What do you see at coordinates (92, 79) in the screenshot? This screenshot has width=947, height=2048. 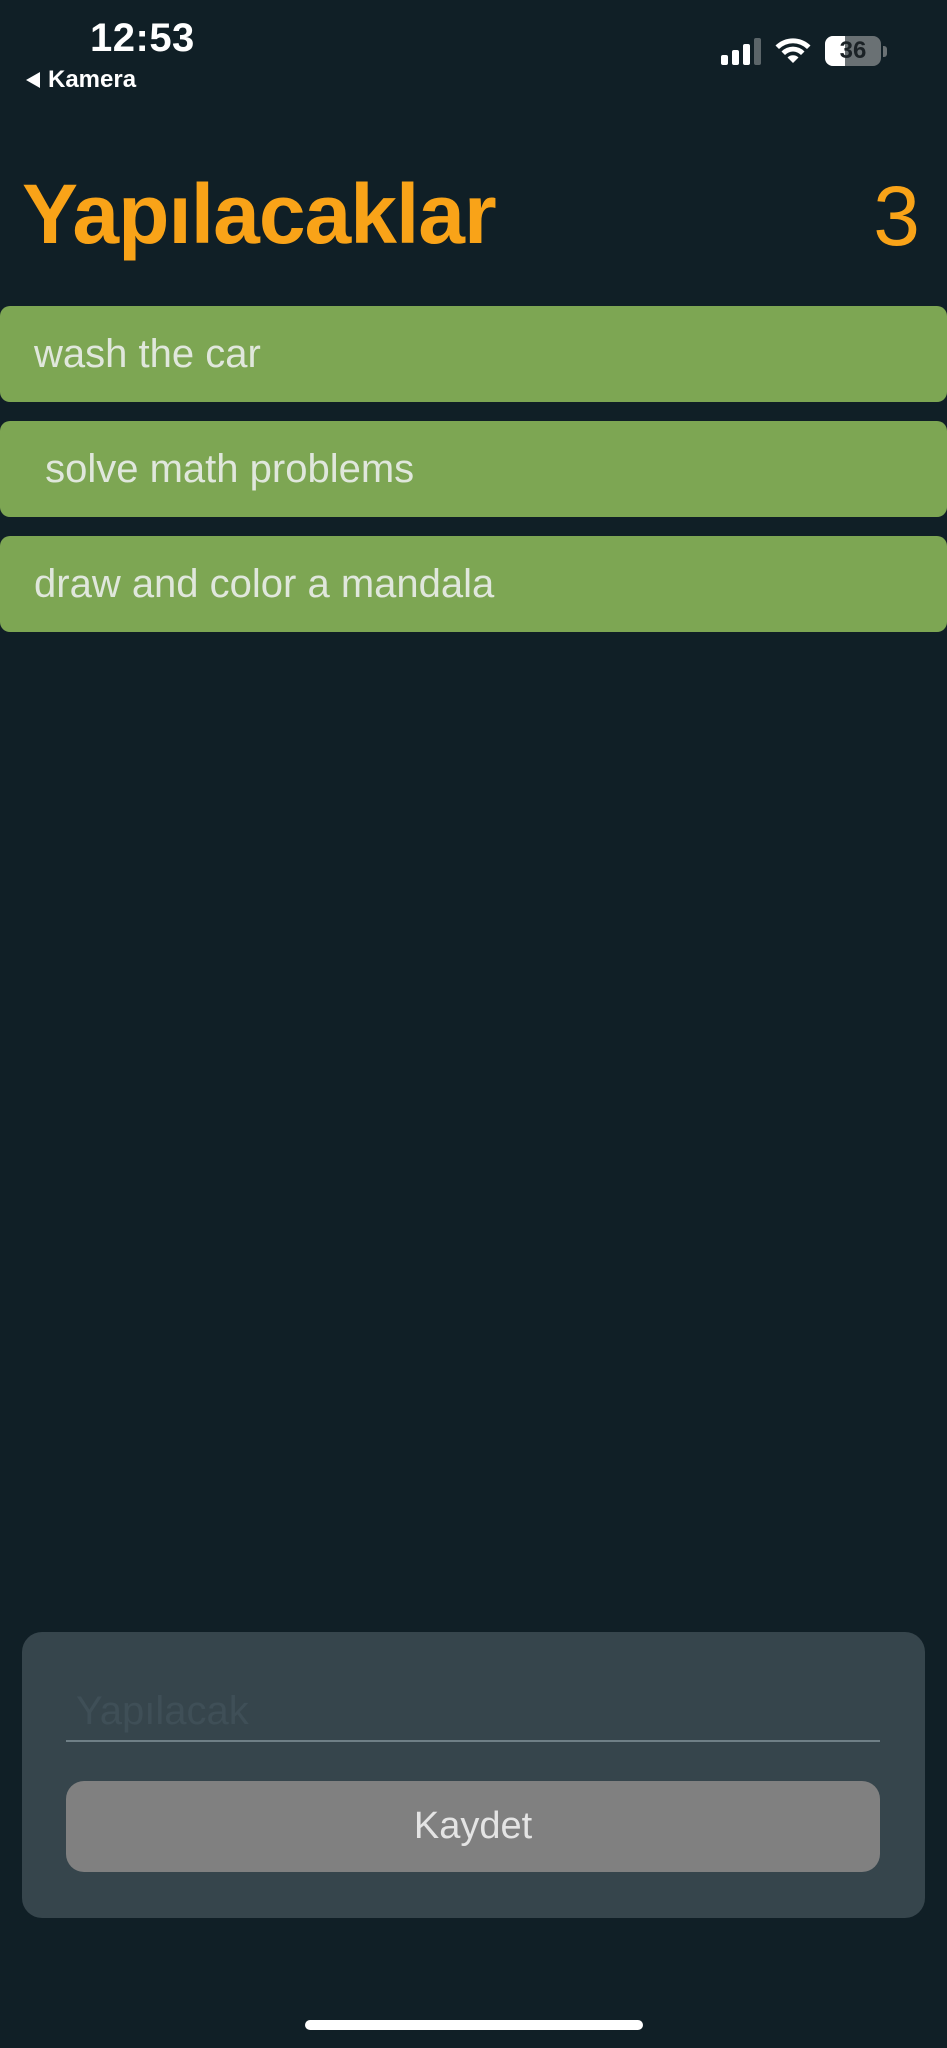 I see `back-link-label: Kamera` at bounding box center [92, 79].